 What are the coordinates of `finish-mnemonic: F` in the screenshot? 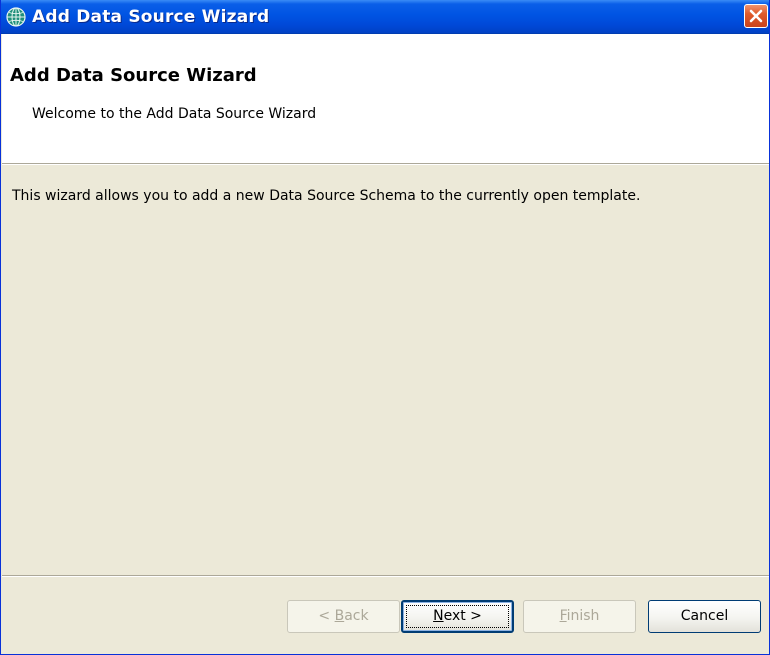 It's located at (563, 616).